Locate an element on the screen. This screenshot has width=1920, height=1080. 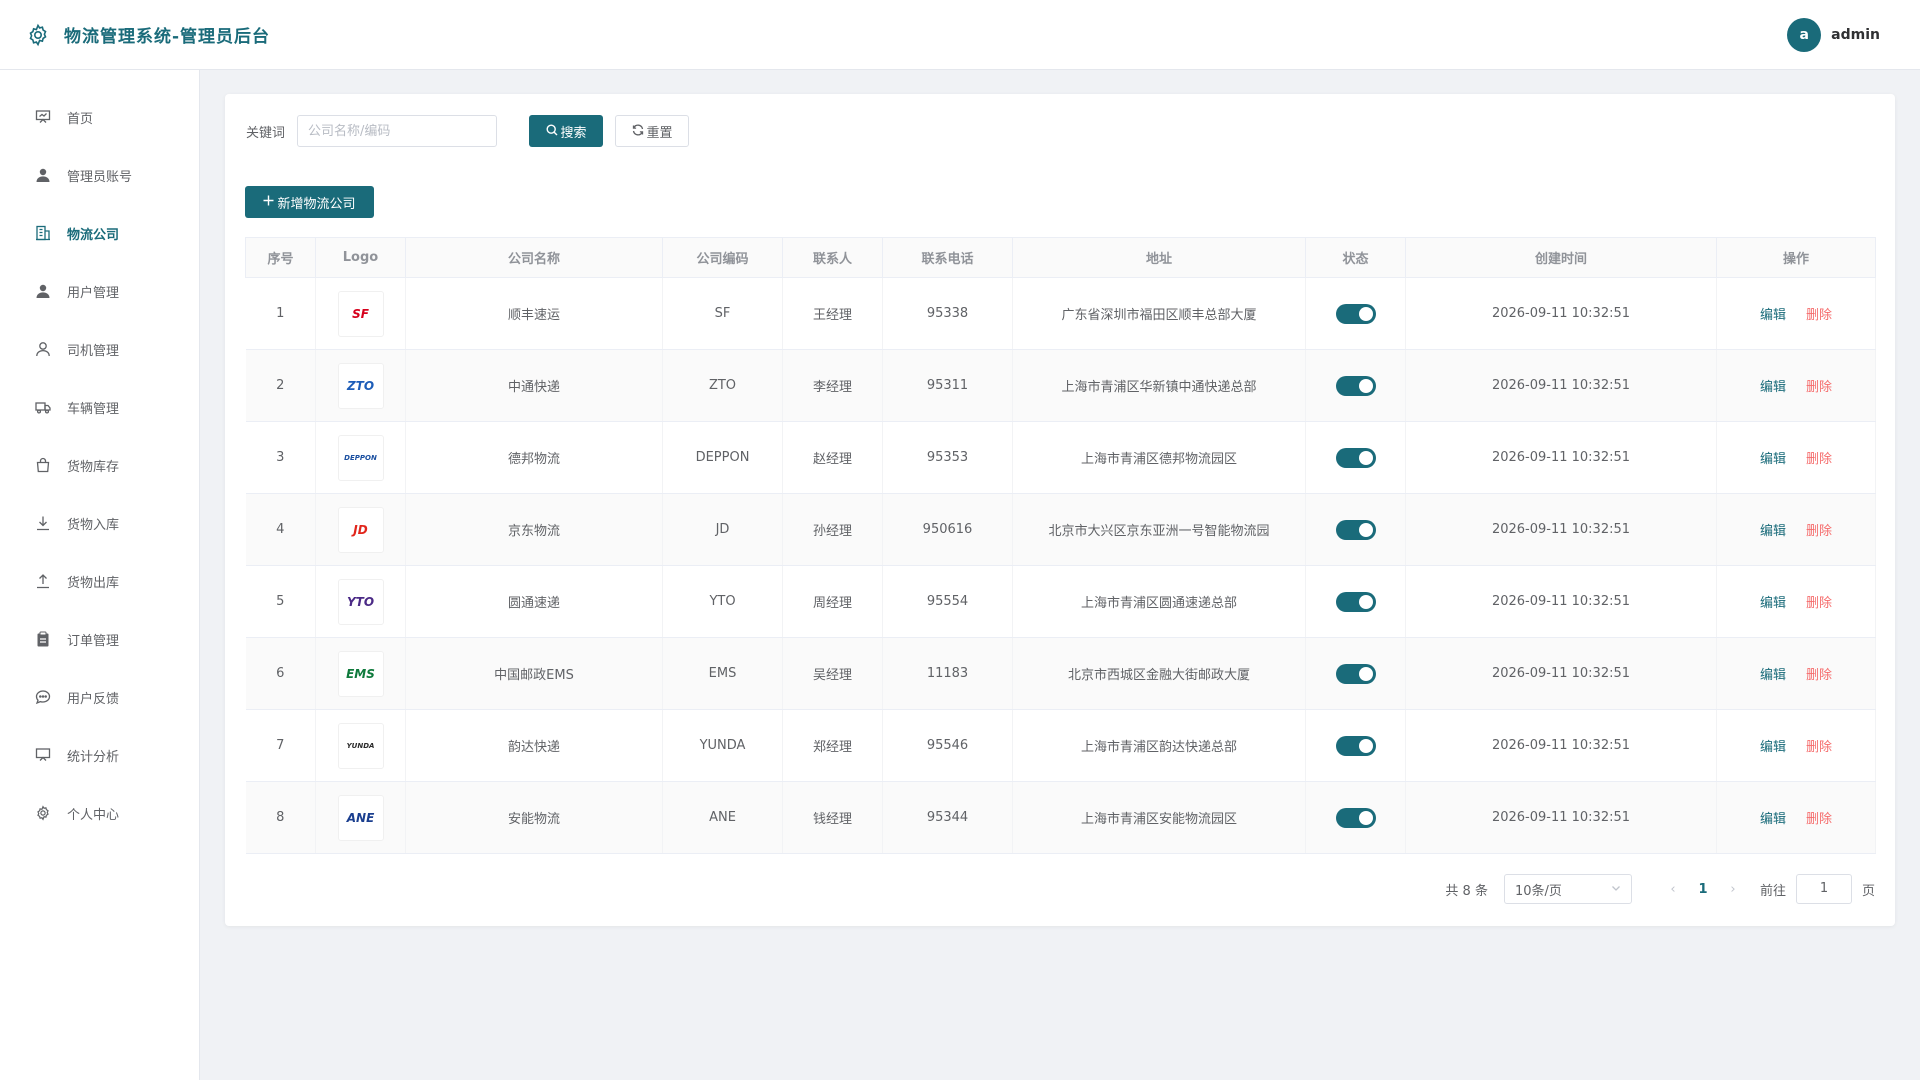
cell-contact: 李经理 is located at coordinates (832, 385).